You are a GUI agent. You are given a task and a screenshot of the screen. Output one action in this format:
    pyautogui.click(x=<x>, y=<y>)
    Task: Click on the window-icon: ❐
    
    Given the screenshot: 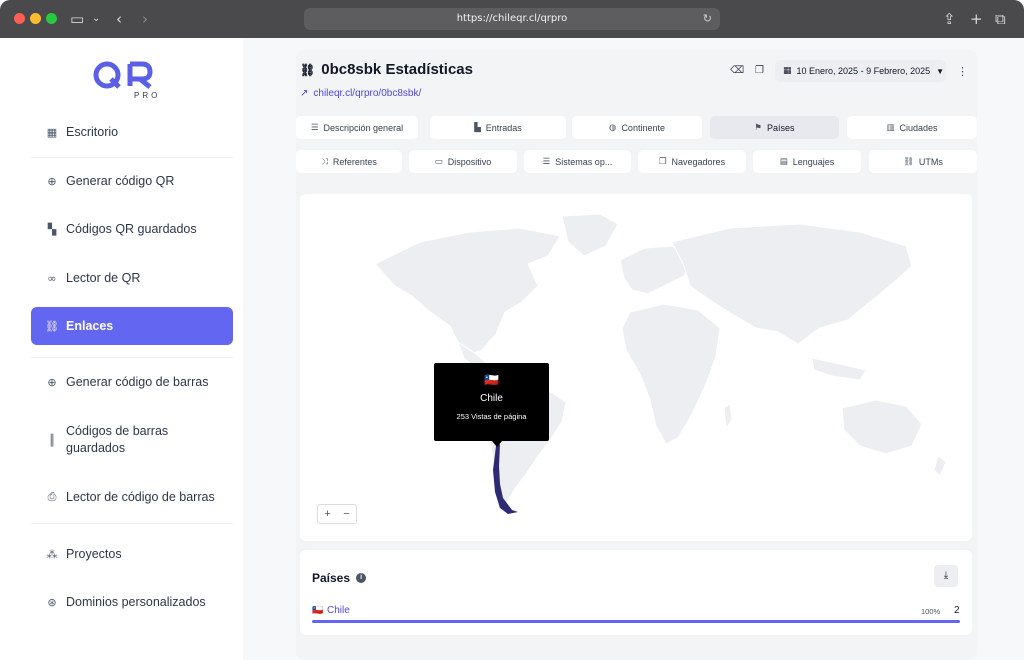 What is the action you would take?
    pyautogui.click(x=662, y=161)
    